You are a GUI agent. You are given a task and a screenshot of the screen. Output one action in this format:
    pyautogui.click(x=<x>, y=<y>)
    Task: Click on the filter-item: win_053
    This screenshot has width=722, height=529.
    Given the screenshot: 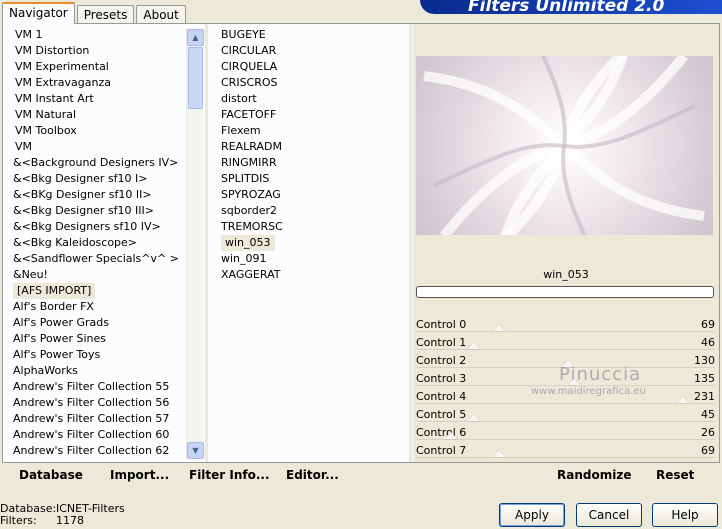 What is the action you would take?
    pyautogui.click(x=312, y=243)
    